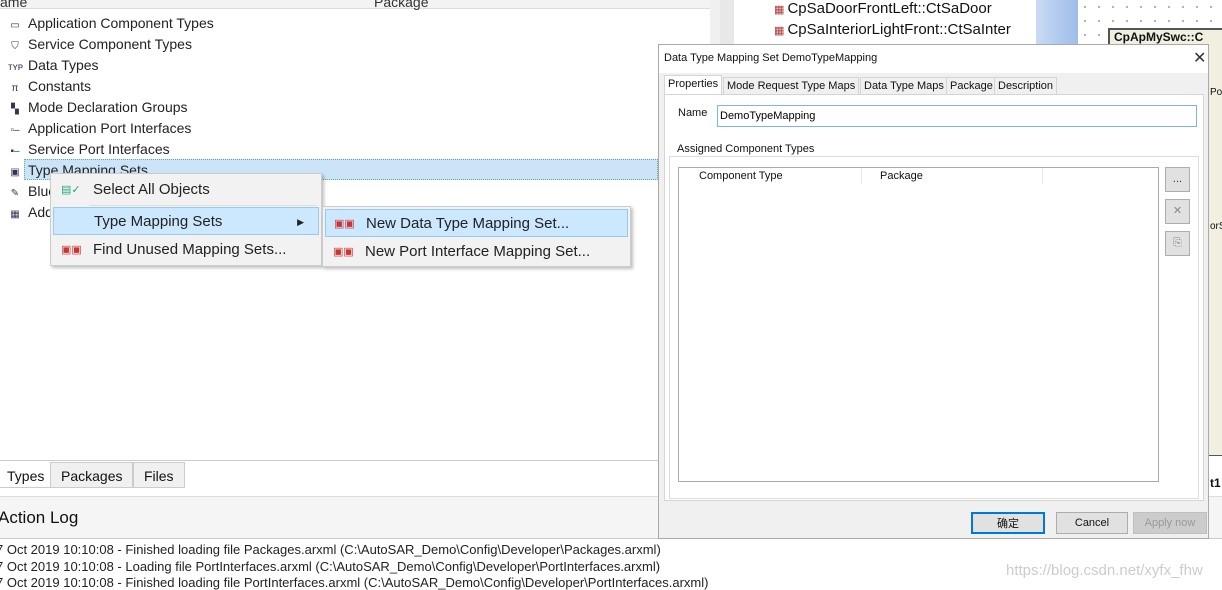 This screenshot has width=1222, height=590. Describe the element at coordinates (15, 193) in the screenshot. I see `blueprint-icon: ✎` at that location.